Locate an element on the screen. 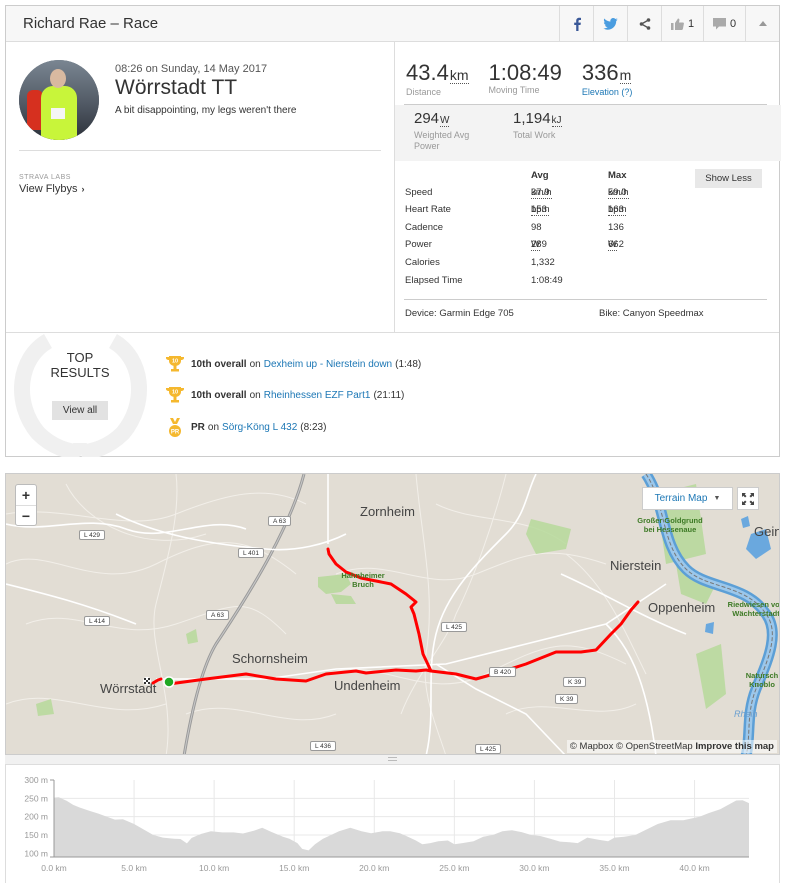 The image size is (785, 883). stats-row-avg-value: 1,332 is located at coordinates (543, 262).